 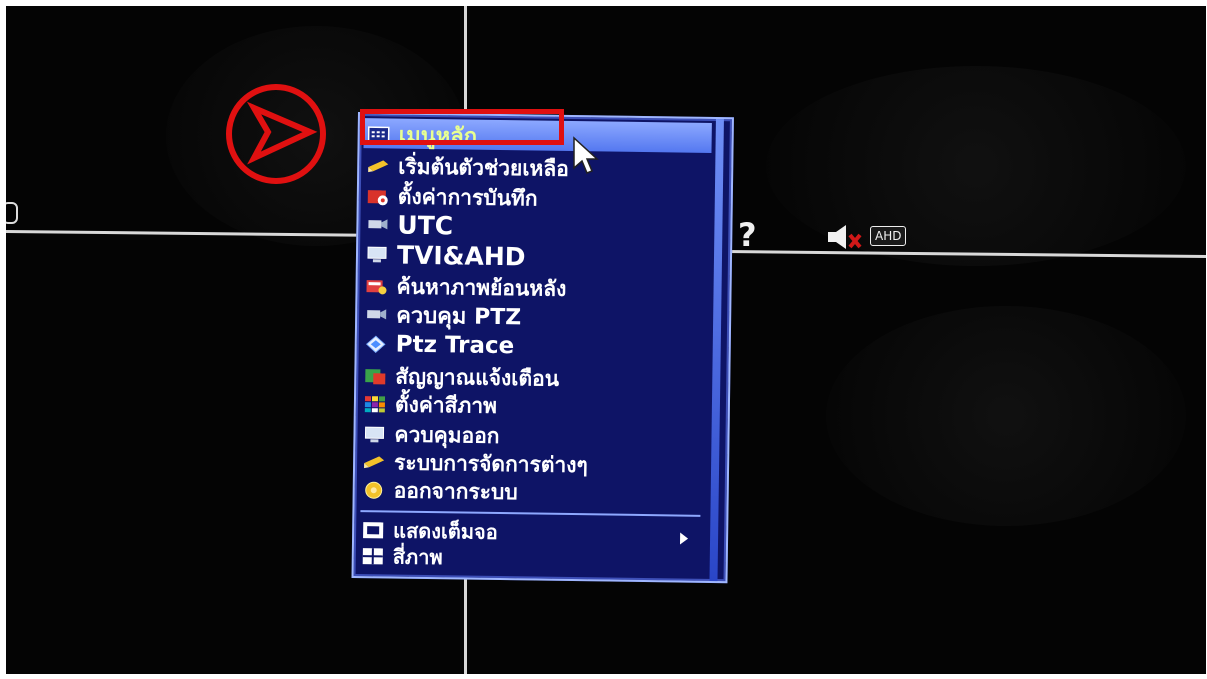 I want to click on mute-icon, so click(x=849, y=237).